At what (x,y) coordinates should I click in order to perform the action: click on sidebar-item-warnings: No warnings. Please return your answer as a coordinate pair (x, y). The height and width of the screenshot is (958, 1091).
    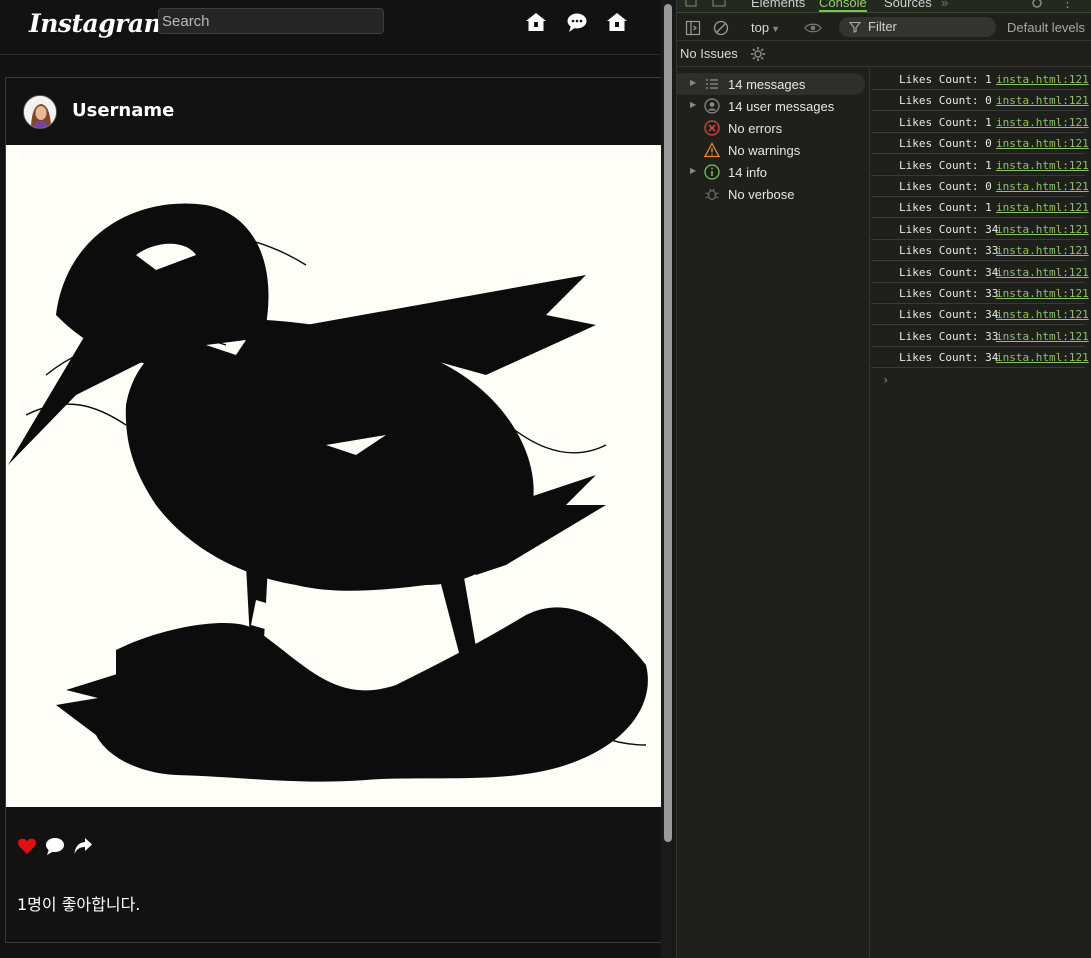
    Looking at the image, I should click on (771, 150).